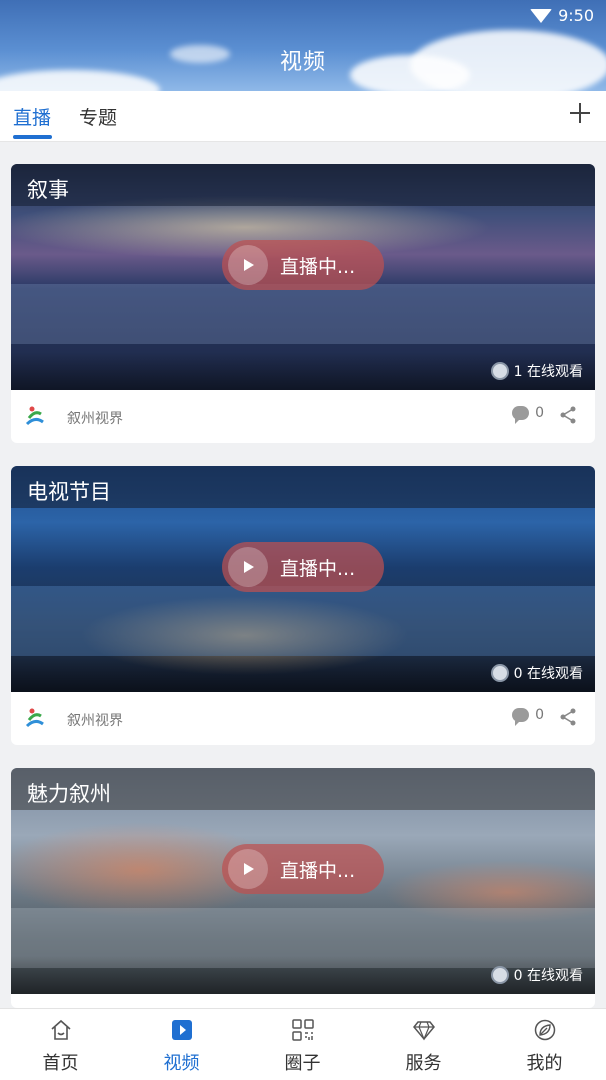 This screenshot has height=1080, width=606. What do you see at coordinates (580, 113) in the screenshot?
I see `add-channel-button` at bounding box center [580, 113].